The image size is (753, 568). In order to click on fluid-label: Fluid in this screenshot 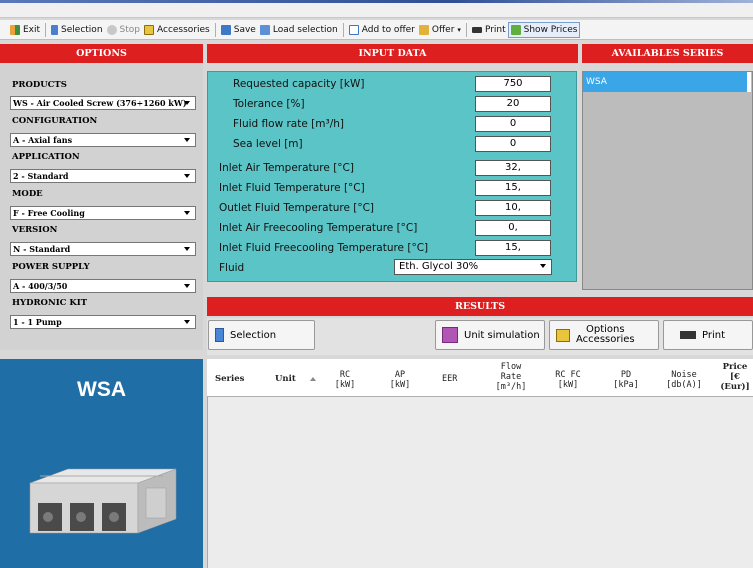, I will do `click(232, 268)`.